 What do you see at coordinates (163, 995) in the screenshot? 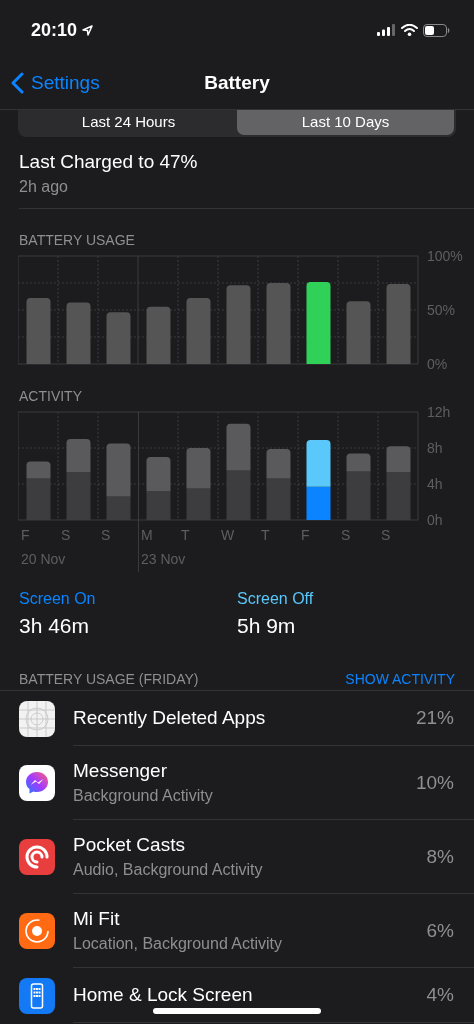
I see `app-name: Home & Lock Screen` at bounding box center [163, 995].